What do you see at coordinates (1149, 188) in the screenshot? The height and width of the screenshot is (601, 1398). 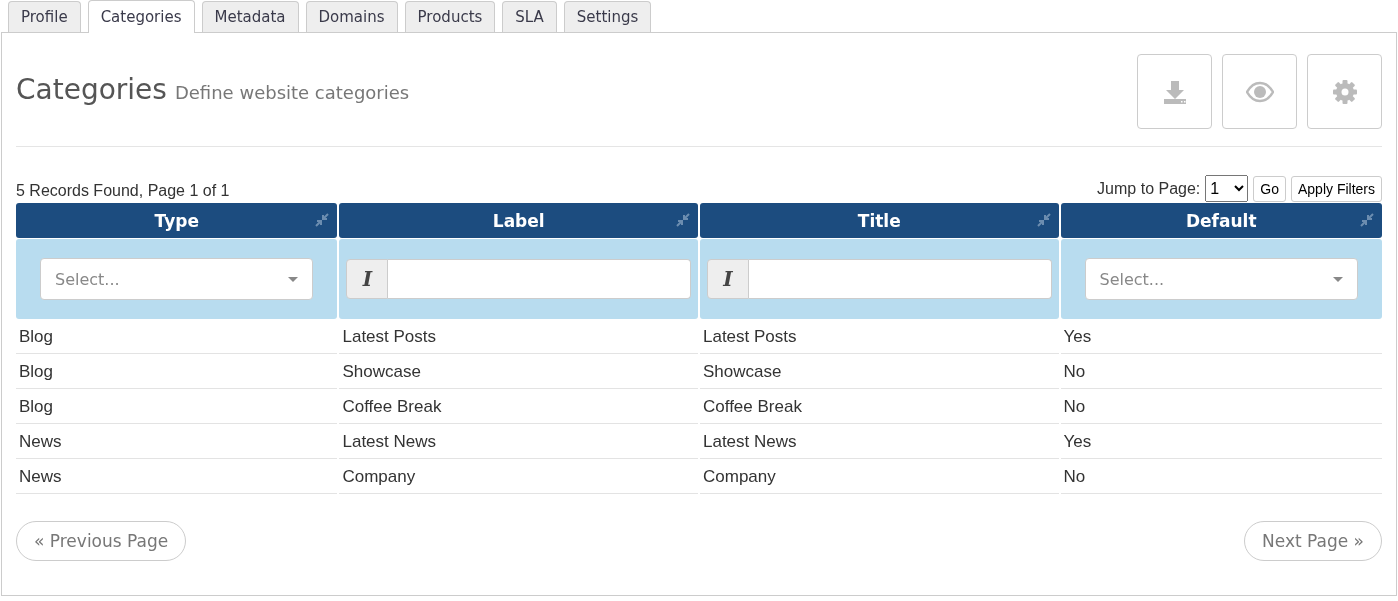 I see `jump-label: Jump to Page:` at bounding box center [1149, 188].